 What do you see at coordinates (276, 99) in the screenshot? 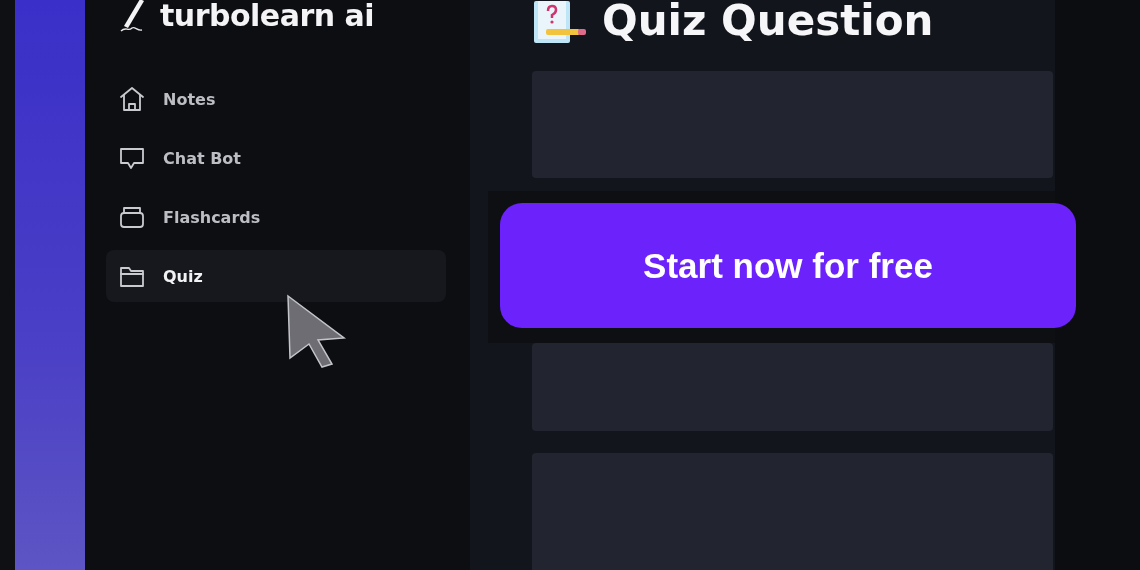
I see `sidebar-item: Notes` at bounding box center [276, 99].